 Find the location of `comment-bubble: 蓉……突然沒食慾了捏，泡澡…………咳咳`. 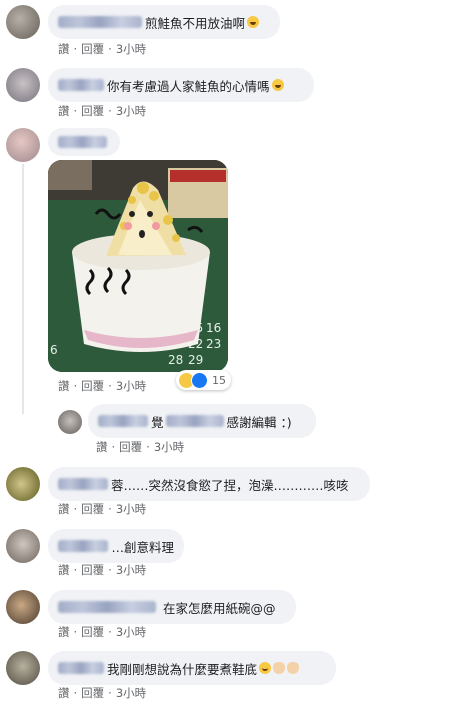

comment-bubble: 蓉……突然沒食慾了捏，泡澡…………咳咳 is located at coordinates (209, 484).